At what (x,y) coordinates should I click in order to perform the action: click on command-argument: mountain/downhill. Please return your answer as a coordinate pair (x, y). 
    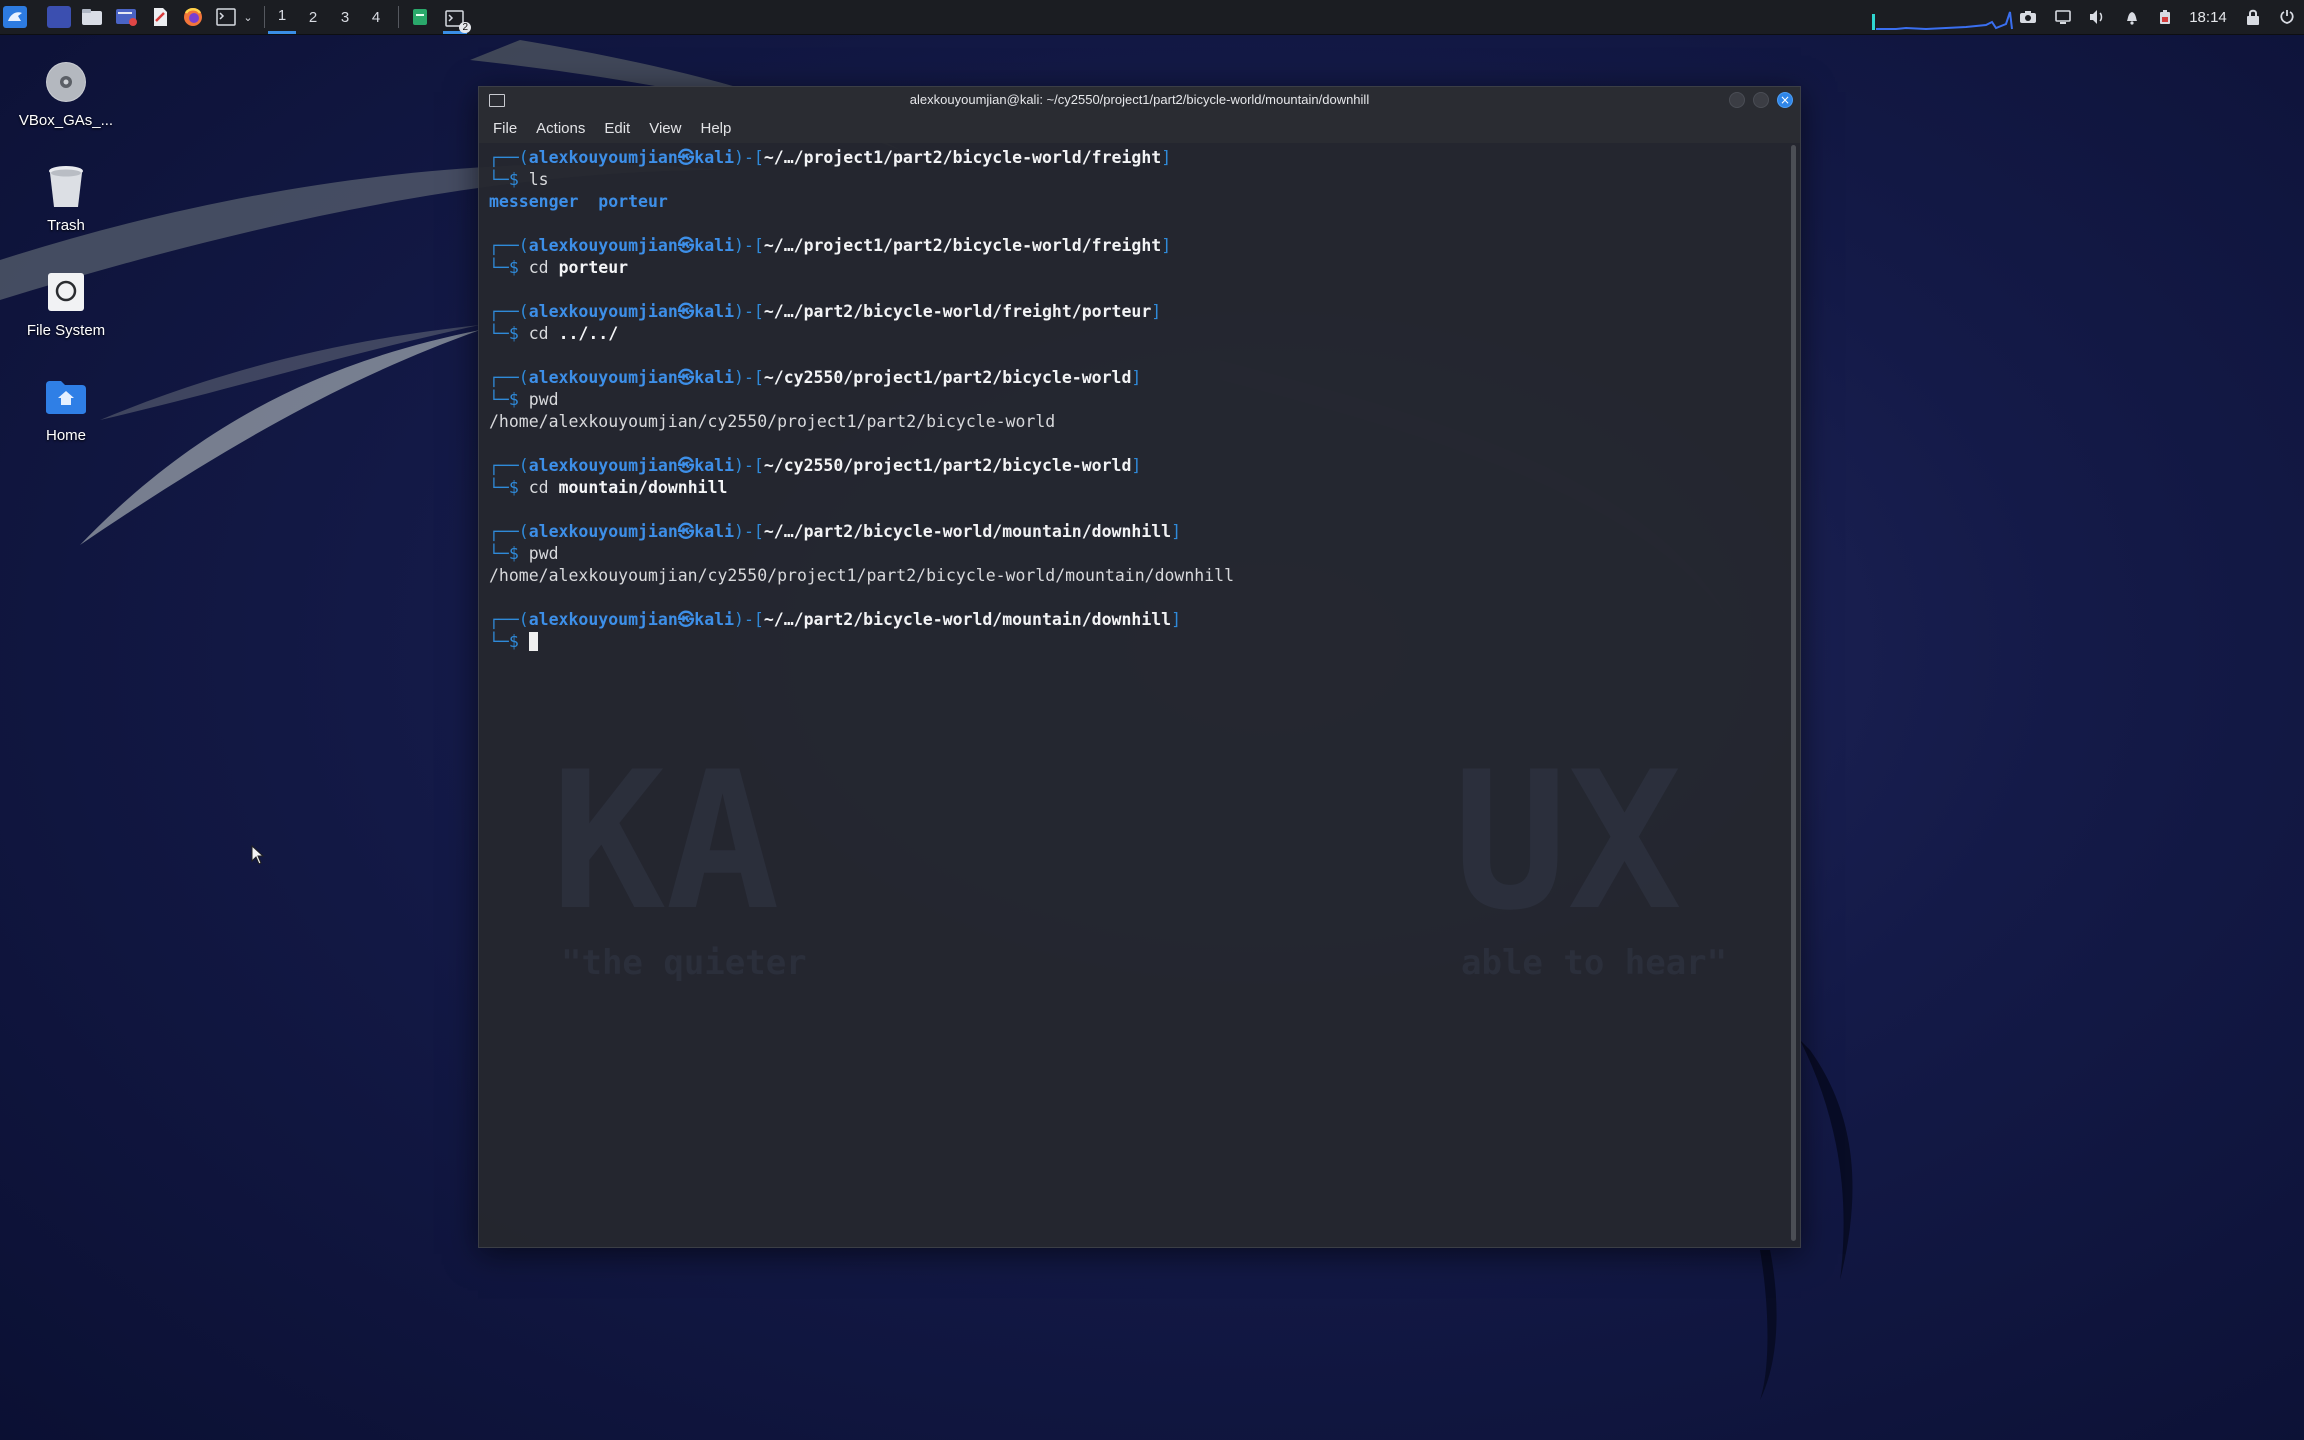
    Looking at the image, I should click on (643, 487).